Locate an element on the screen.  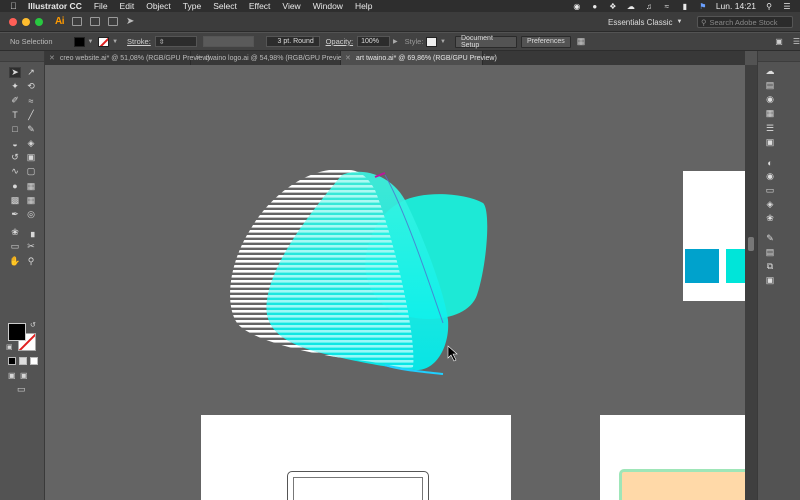
scrollbar-thumb is located at coordinates (751, 244).